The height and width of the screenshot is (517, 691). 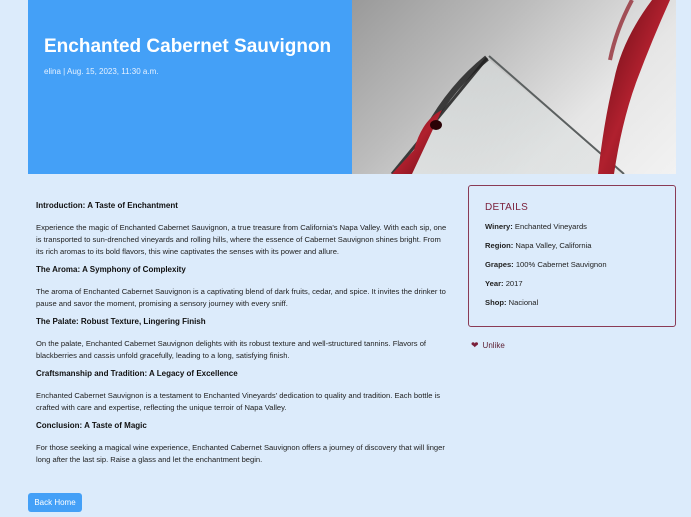 I want to click on detail-winery: Winery: Enchanted Vineyards, so click(x=572, y=227).